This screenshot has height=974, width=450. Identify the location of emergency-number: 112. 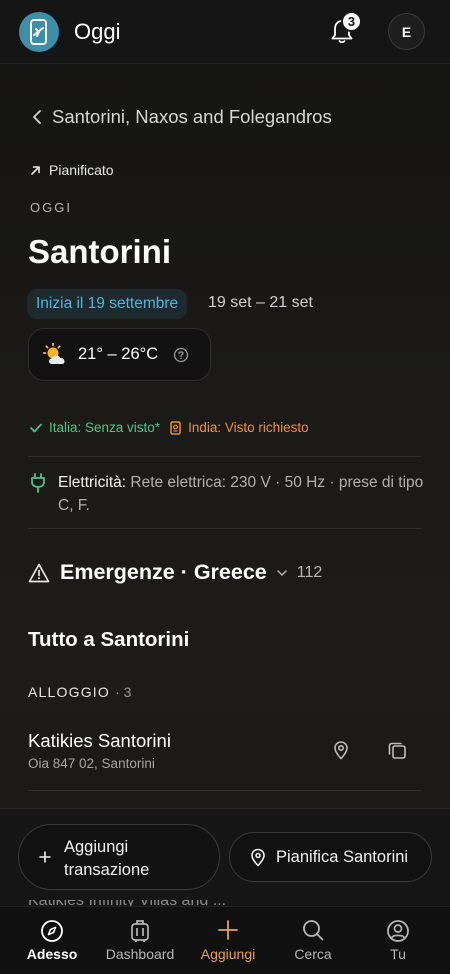
(309, 572).